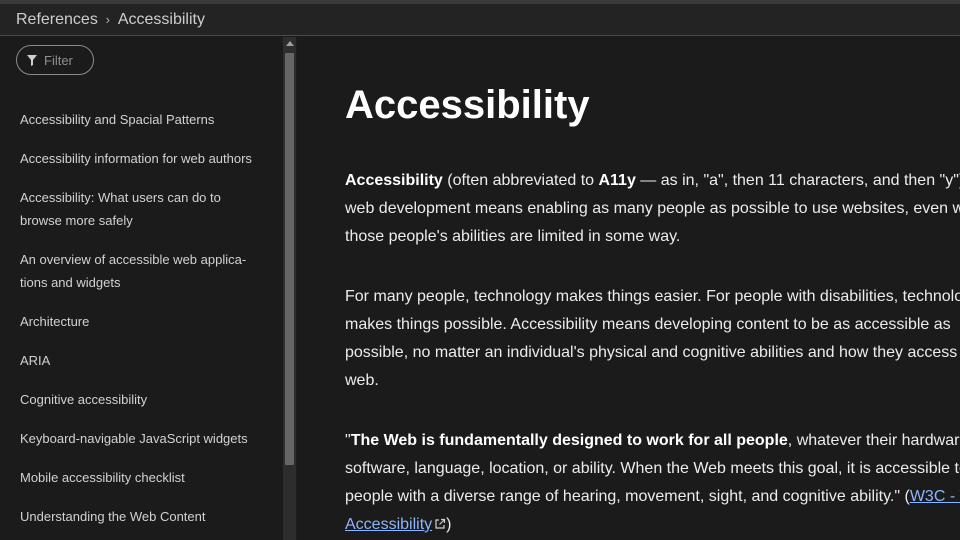 The height and width of the screenshot is (540, 960). What do you see at coordinates (113, 516) in the screenshot?
I see `sidebar-item-label: Understanding the Web Content` at bounding box center [113, 516].